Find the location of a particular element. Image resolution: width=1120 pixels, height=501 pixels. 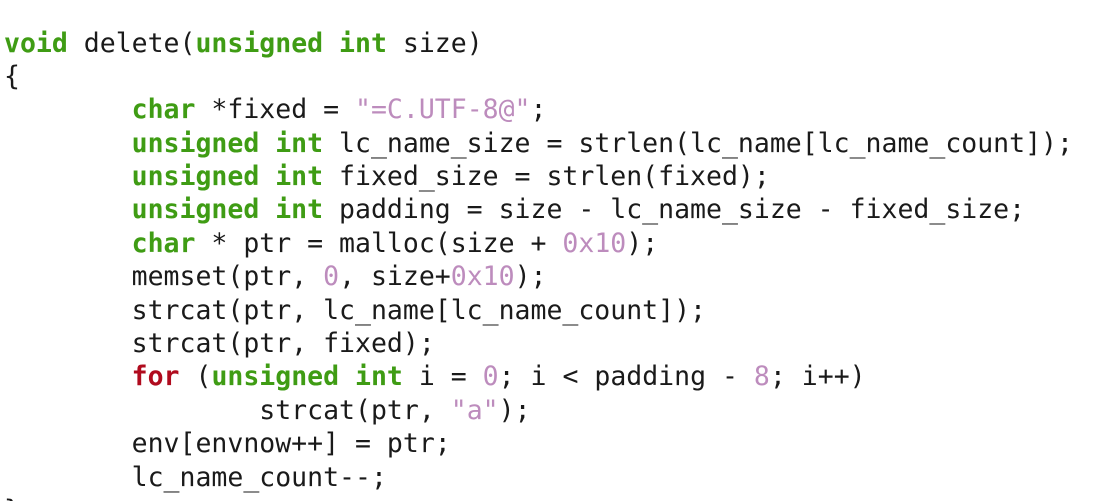

code-line: memset(ptr, 0, size+0x10); is located at coordinates (538, 276).